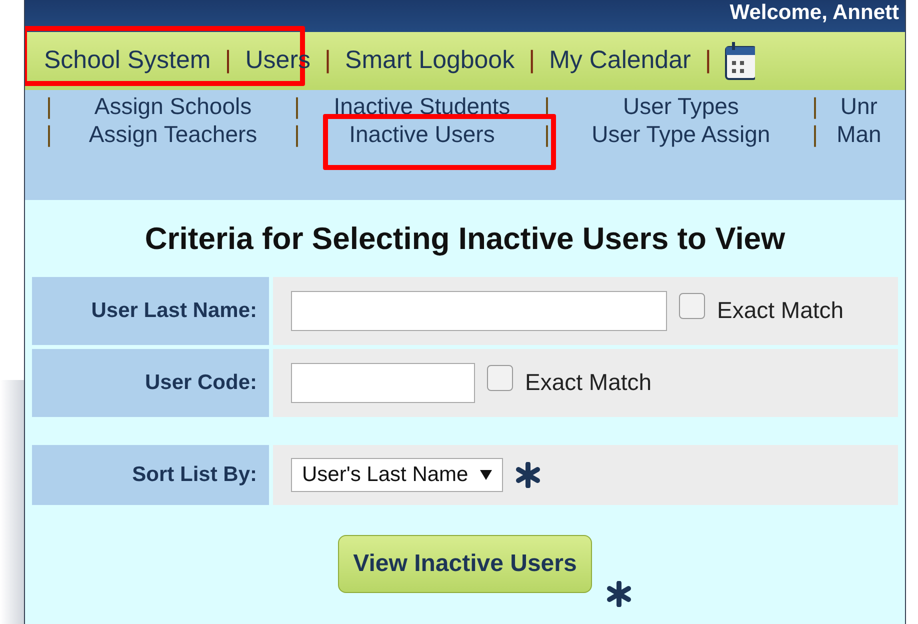  What do you see at coordinates (422, 134) in the screenshot?
I see `submenu-link: Inactive Users` at bounding box center [422, 134].